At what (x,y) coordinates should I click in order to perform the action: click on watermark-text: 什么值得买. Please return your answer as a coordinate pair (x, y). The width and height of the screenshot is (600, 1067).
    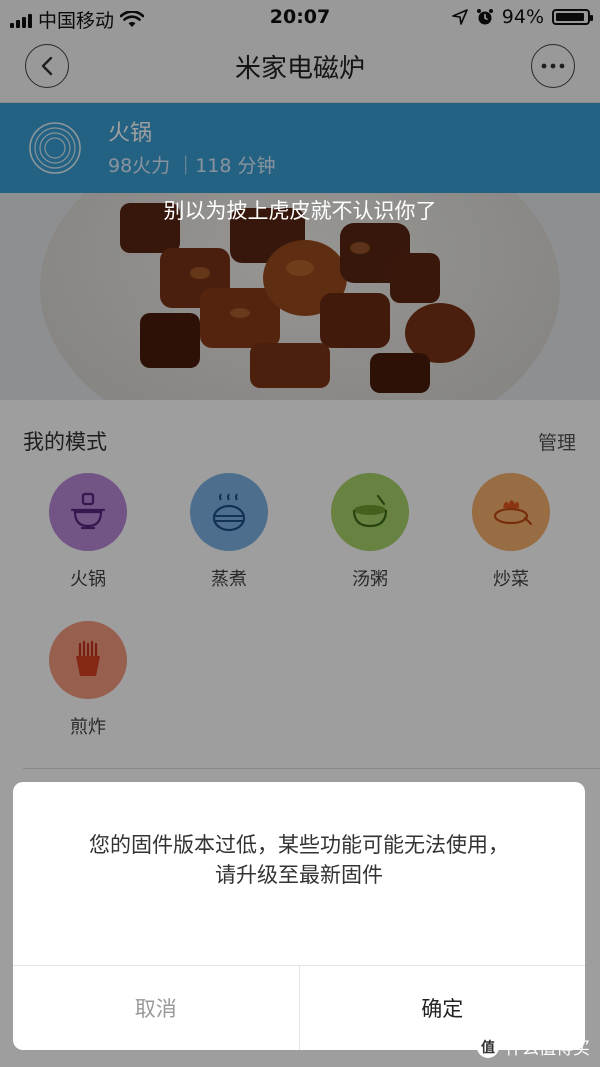
    Looking at the image, I should click on (547, 1049).